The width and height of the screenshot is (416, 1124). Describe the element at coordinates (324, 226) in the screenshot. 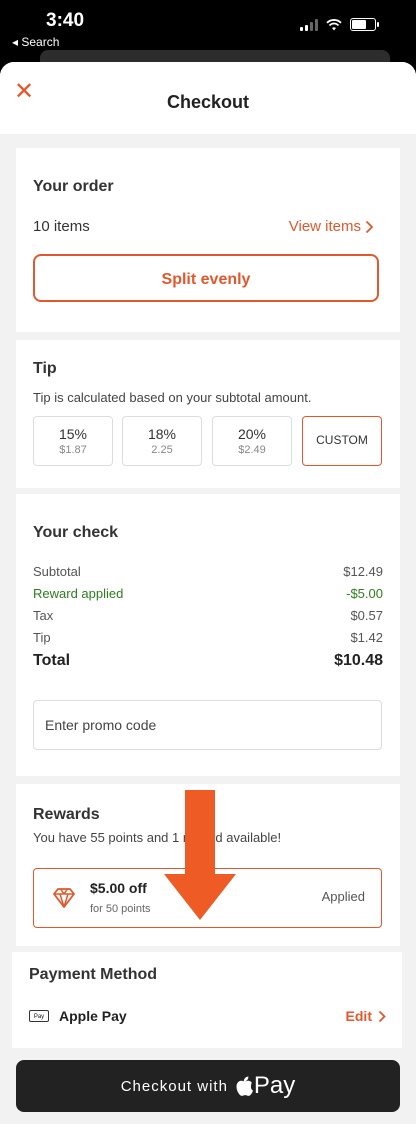

I see `view-items-label: View items` at that location.